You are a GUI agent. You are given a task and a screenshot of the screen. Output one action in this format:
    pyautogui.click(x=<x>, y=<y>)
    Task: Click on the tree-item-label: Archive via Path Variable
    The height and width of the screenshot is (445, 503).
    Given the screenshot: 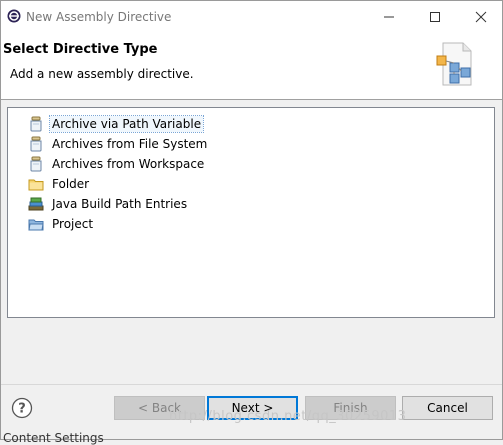 What is the action you would take?
    pyautogui.click(x=126, y=124)
    